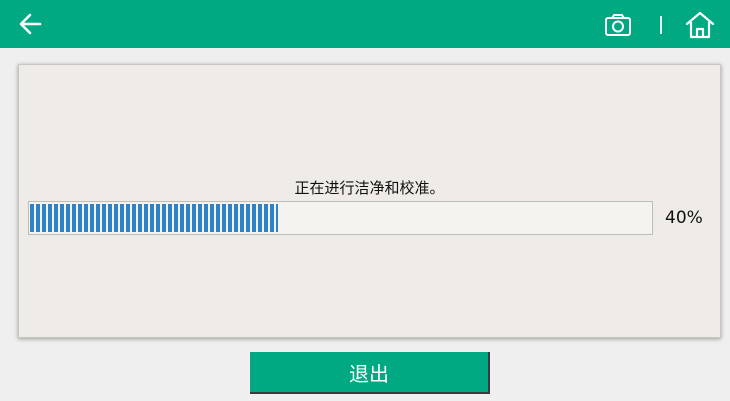 The width and height of the screenshot is (730, 401). I want to click on home-button, so click(700, 25).